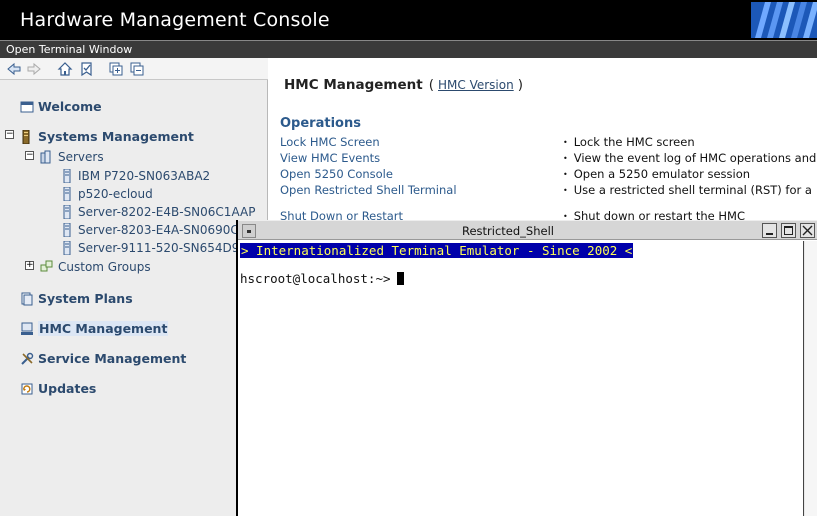 This screenshot has width=817, height=516. Describe the element at coordinates (175, 20) in the screenshot. I see `app-title: Hardware Management Console` at that location.